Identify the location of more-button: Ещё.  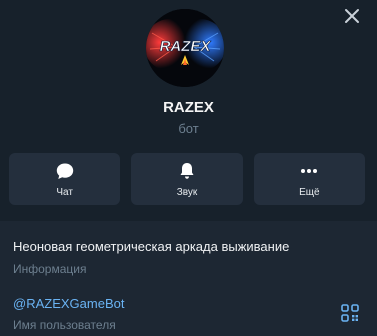
(309, 179).